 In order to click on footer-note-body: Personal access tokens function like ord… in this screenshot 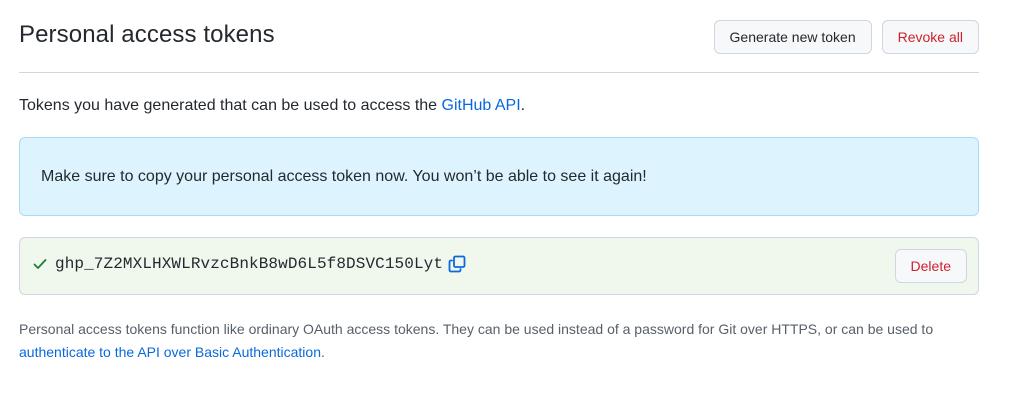, I will do `click(476, 329)`.